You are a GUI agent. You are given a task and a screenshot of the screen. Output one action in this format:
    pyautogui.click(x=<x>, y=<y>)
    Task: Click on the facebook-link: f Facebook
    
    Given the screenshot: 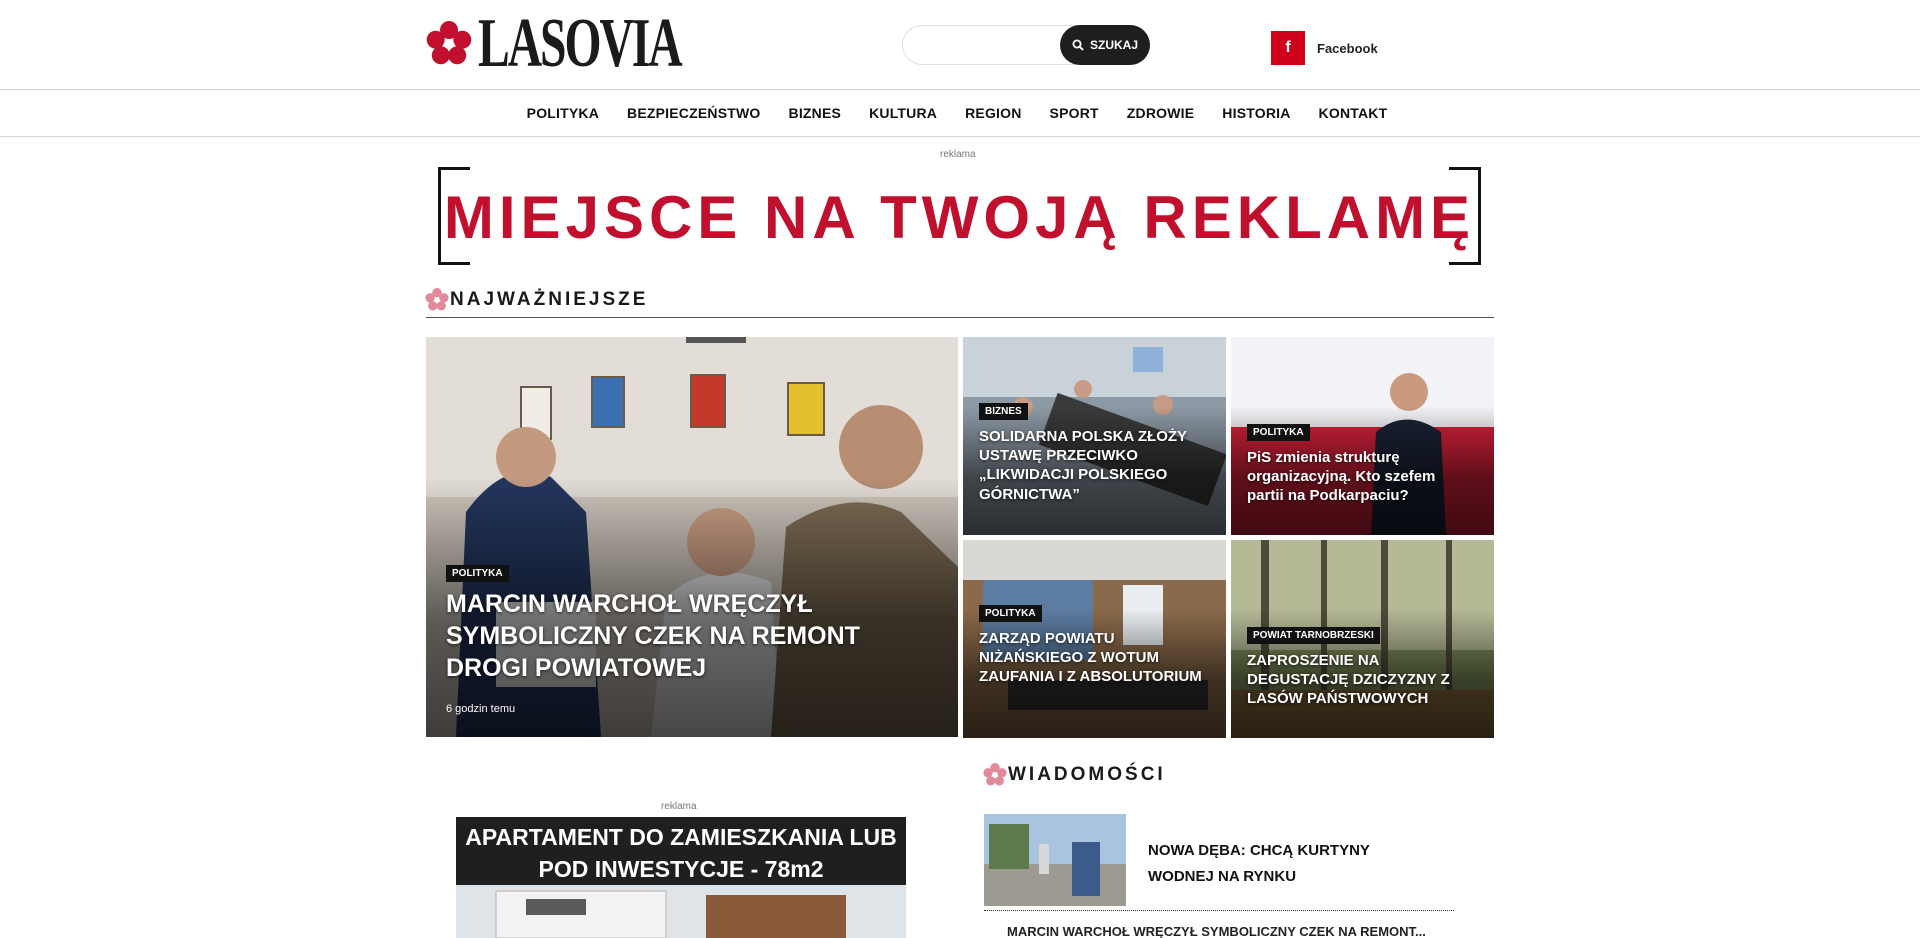 What is the action you would take?
    pyautogui.click(x=1324, y=48)
    